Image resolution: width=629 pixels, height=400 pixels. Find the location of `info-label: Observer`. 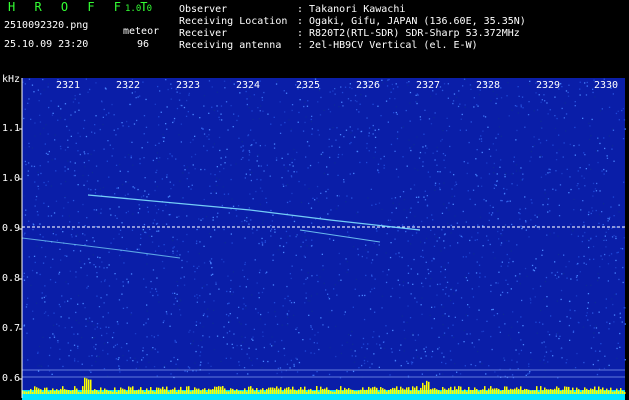

info-label: Observer is located at coordinates (203, 9).